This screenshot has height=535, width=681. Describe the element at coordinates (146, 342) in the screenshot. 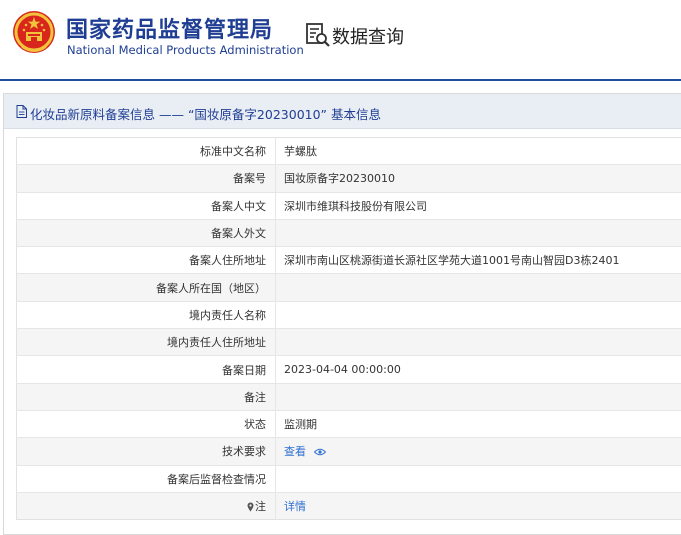

I see `field-label: 境内责任人住所地址` at that location.